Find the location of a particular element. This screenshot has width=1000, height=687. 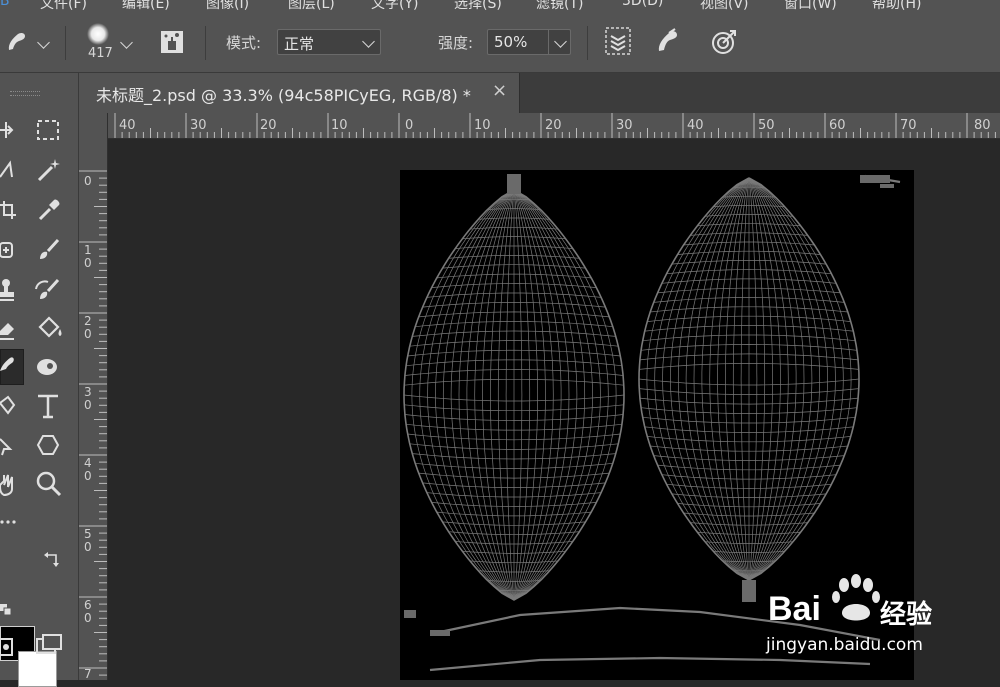

clone-stamp-icon is located at coordinates (8, 292).